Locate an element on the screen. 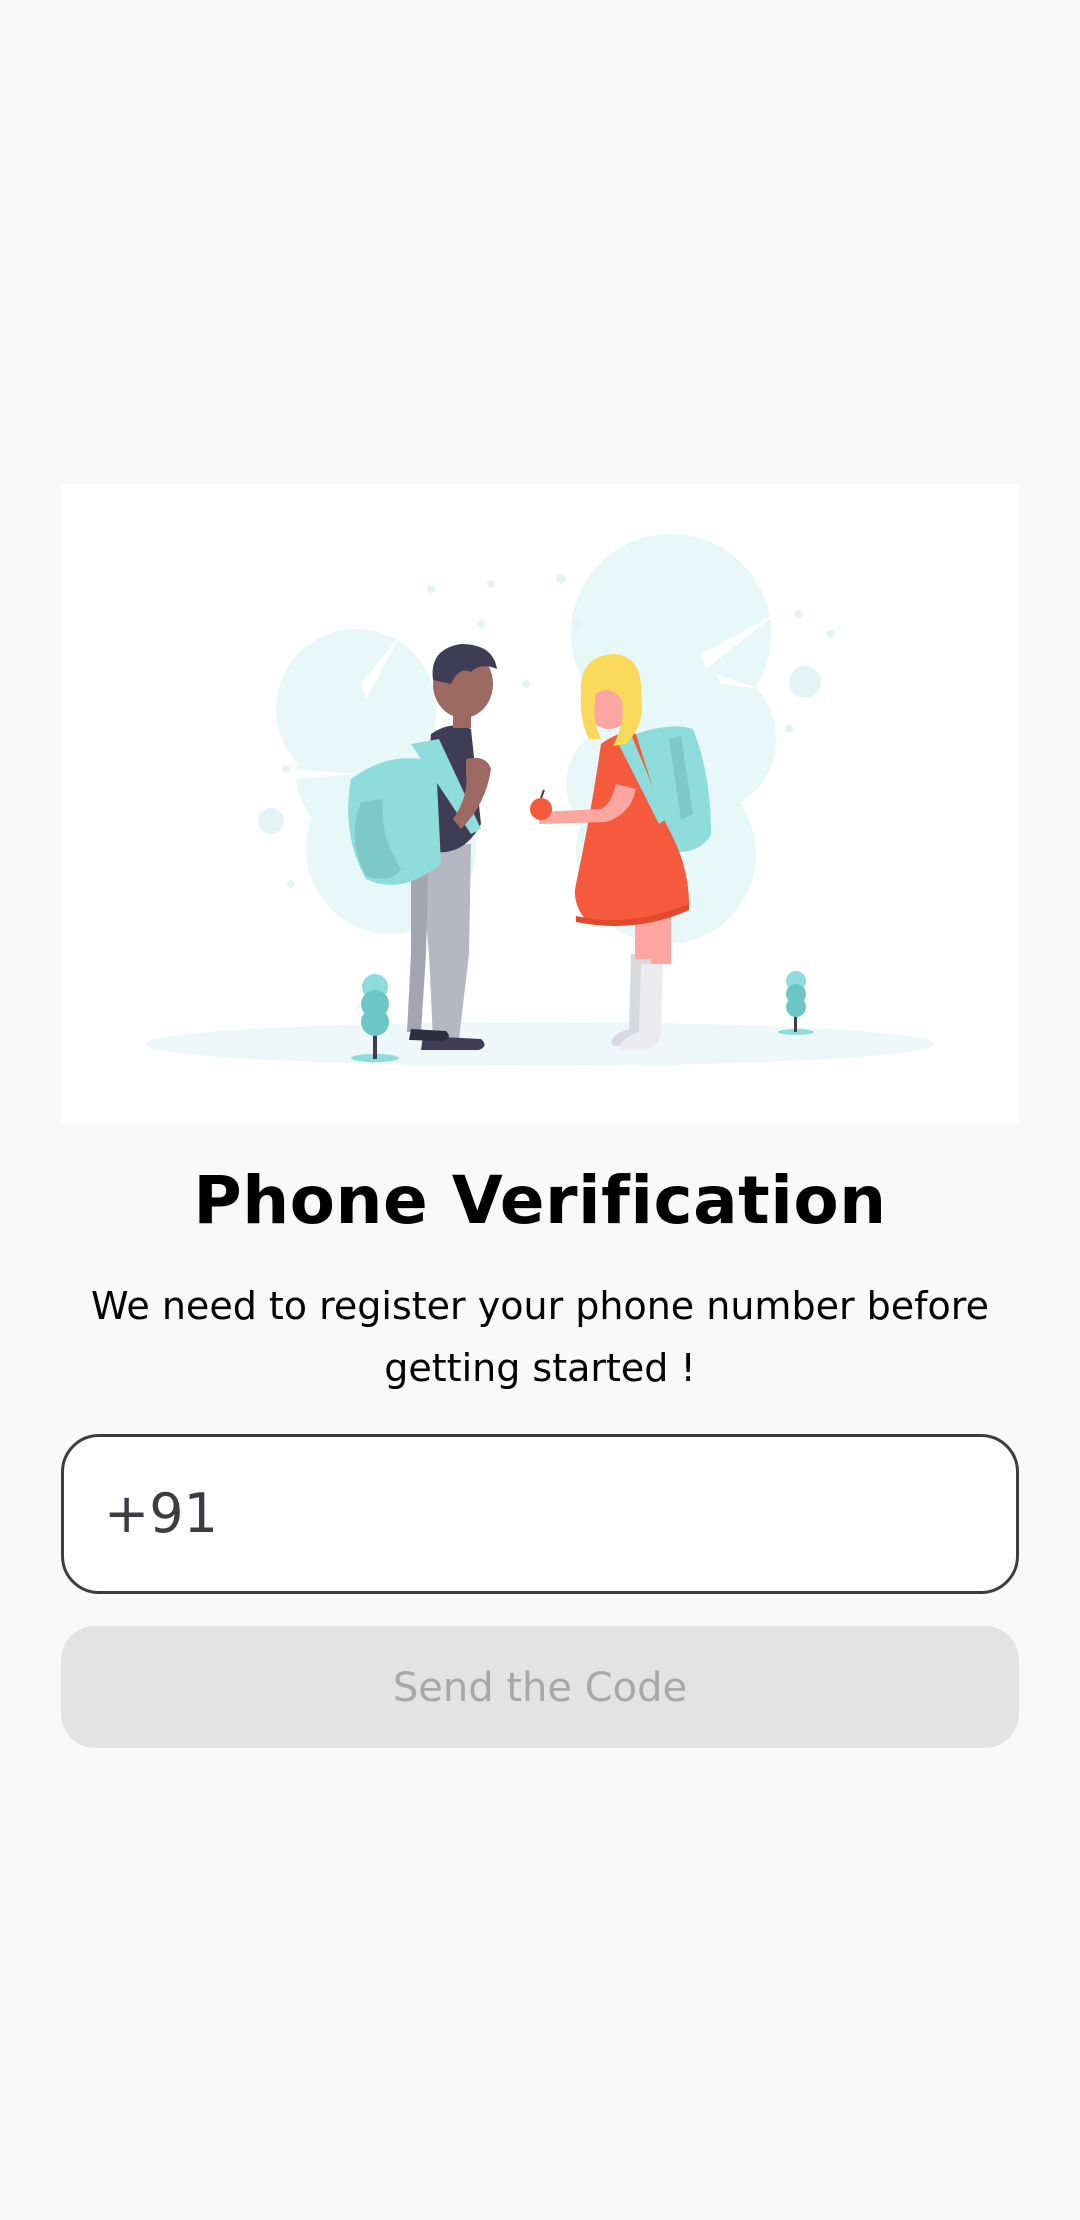  phone-number-field: +91 is located at coordinates (540, 1514).